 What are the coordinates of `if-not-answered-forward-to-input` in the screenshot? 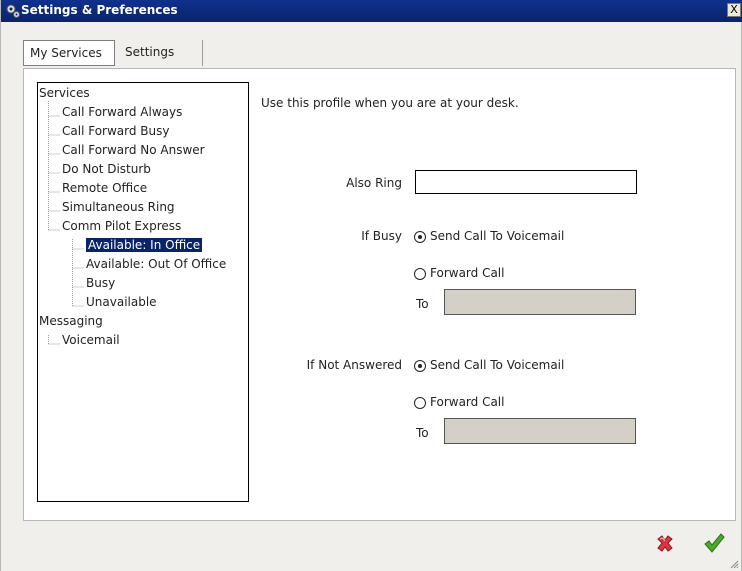 It's located at (540, 431).